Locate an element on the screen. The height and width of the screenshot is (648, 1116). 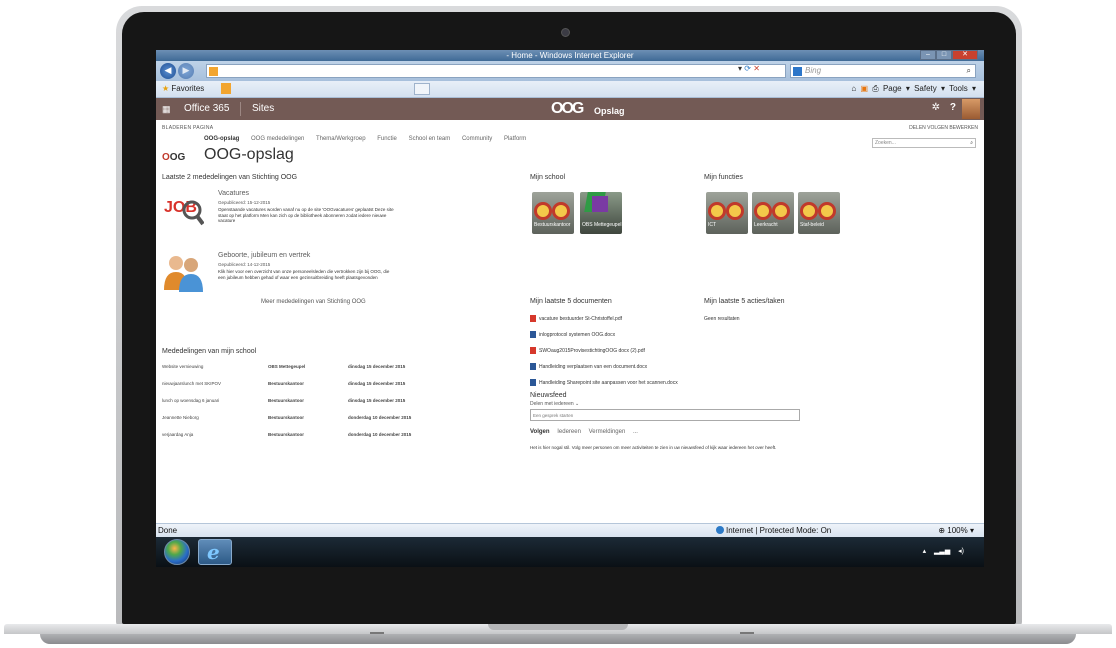
taskbar: e ▴ ▂▃▅ ◂) is located at coordinates (570, 552).